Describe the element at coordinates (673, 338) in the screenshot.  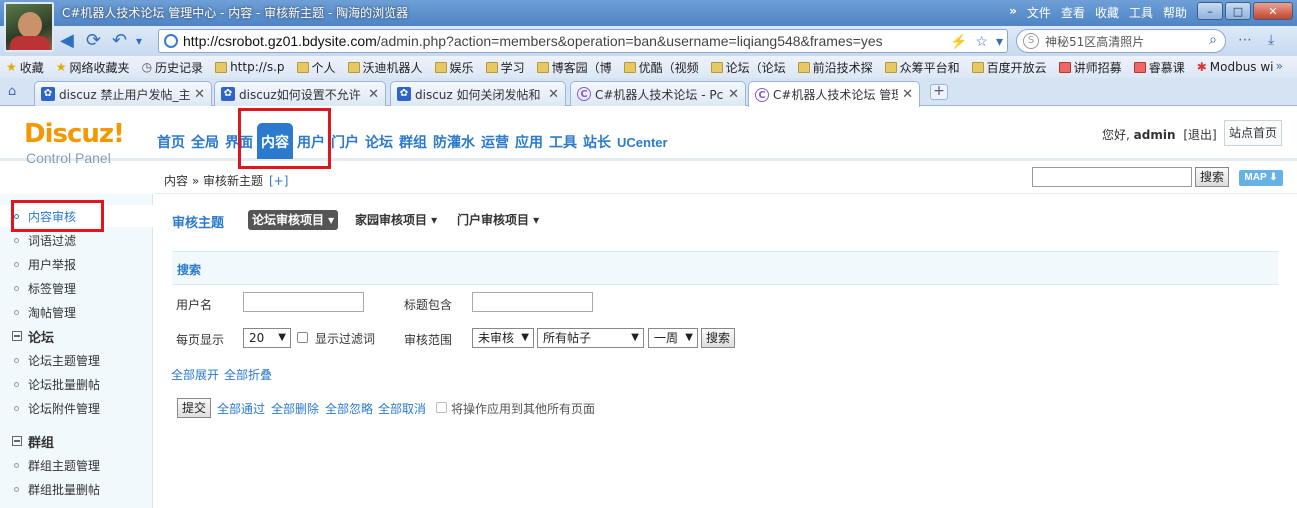
I see `scope-time-select: 一周 ▼` at that location.